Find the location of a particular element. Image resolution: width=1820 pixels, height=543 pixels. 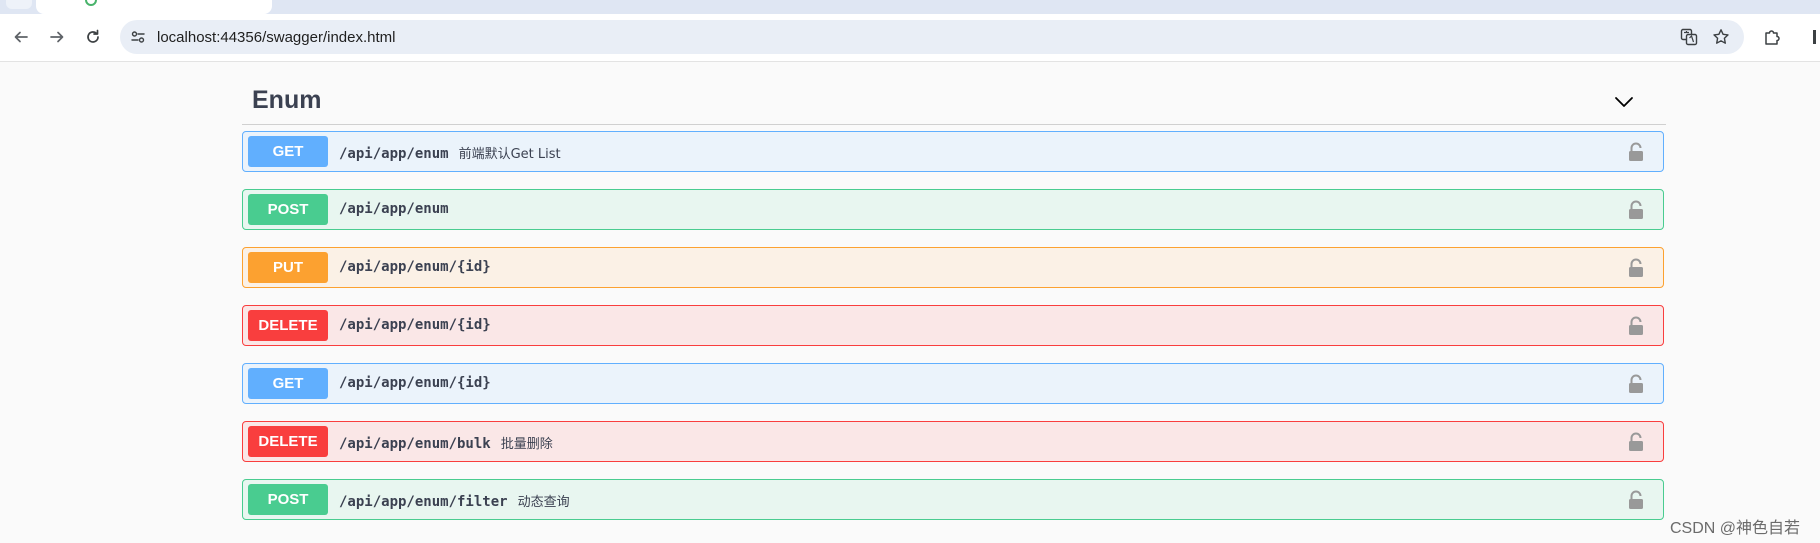

operation-post-enum: POST /api/app/enum is located at coordinates (953, 209).